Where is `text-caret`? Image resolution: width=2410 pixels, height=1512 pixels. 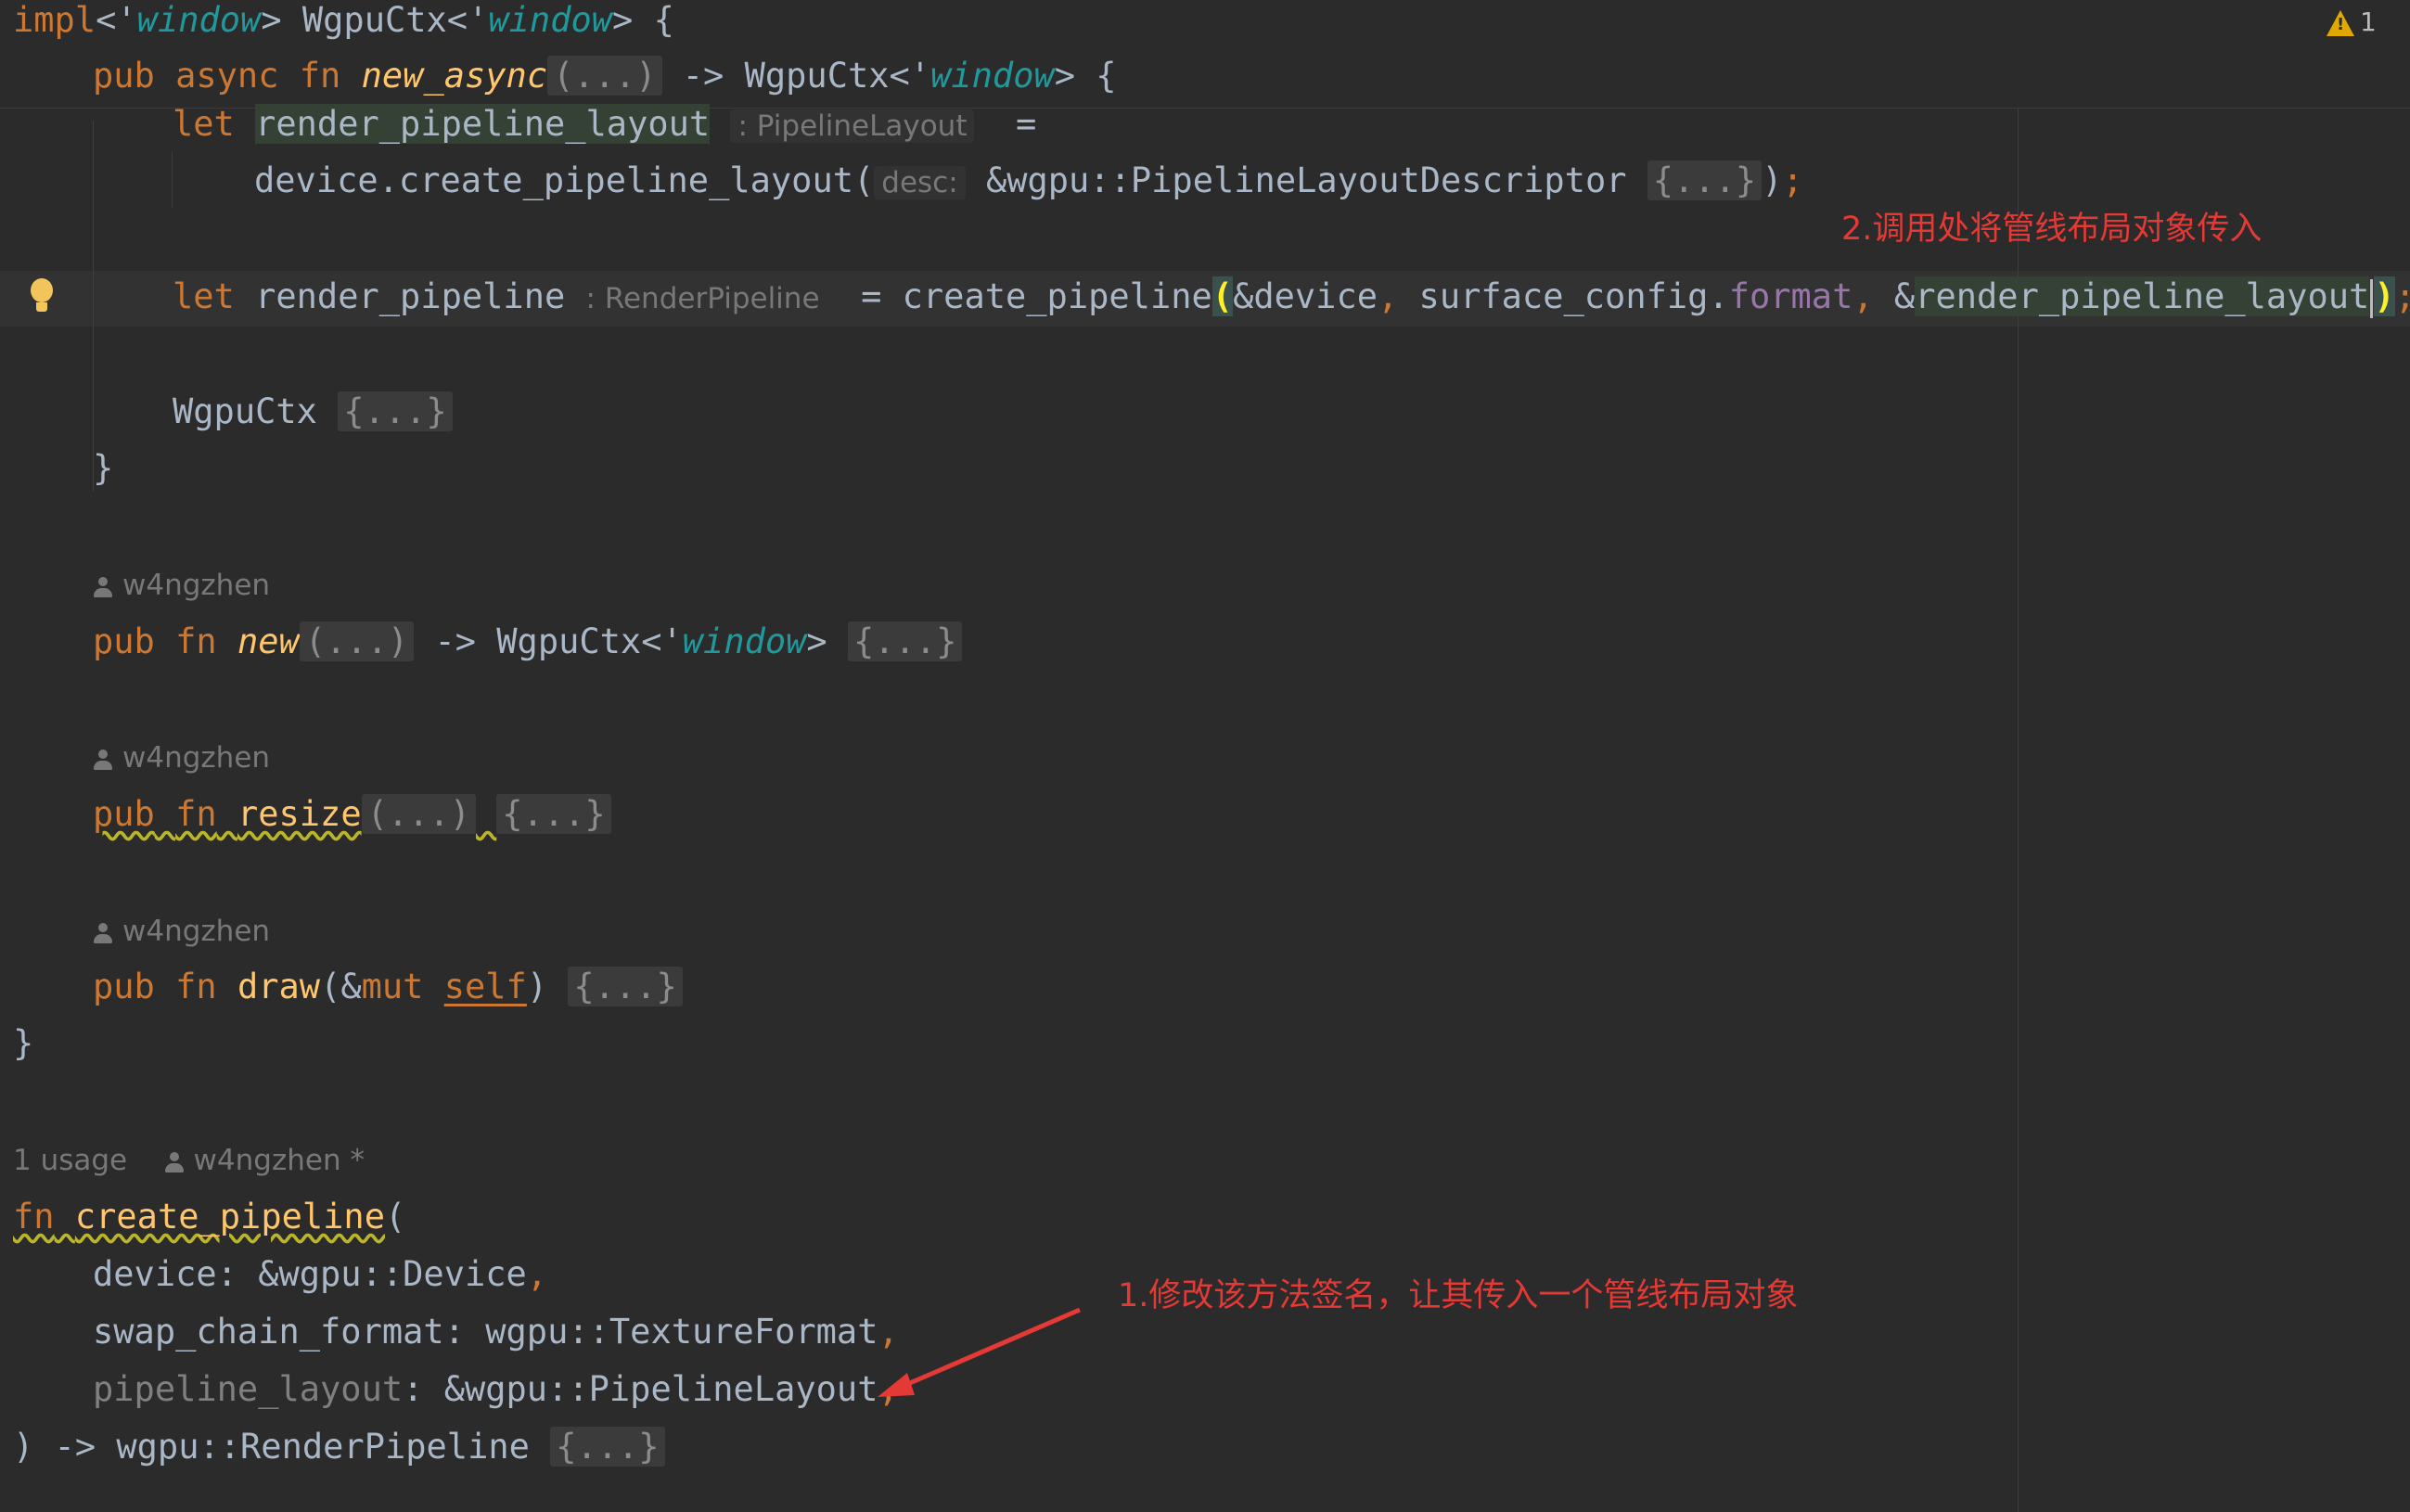
text-caret is located at coordinates (2372, 298).